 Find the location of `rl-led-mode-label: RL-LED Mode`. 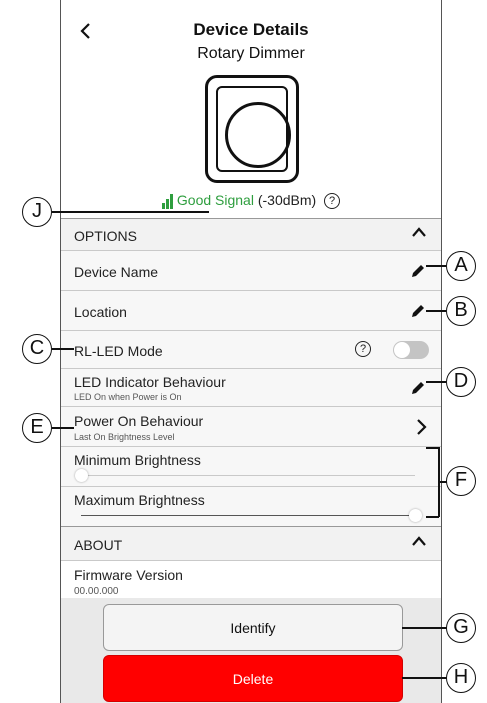

rl-led-mode-label: RL-LED Mode is located at coordinates (118, 351).